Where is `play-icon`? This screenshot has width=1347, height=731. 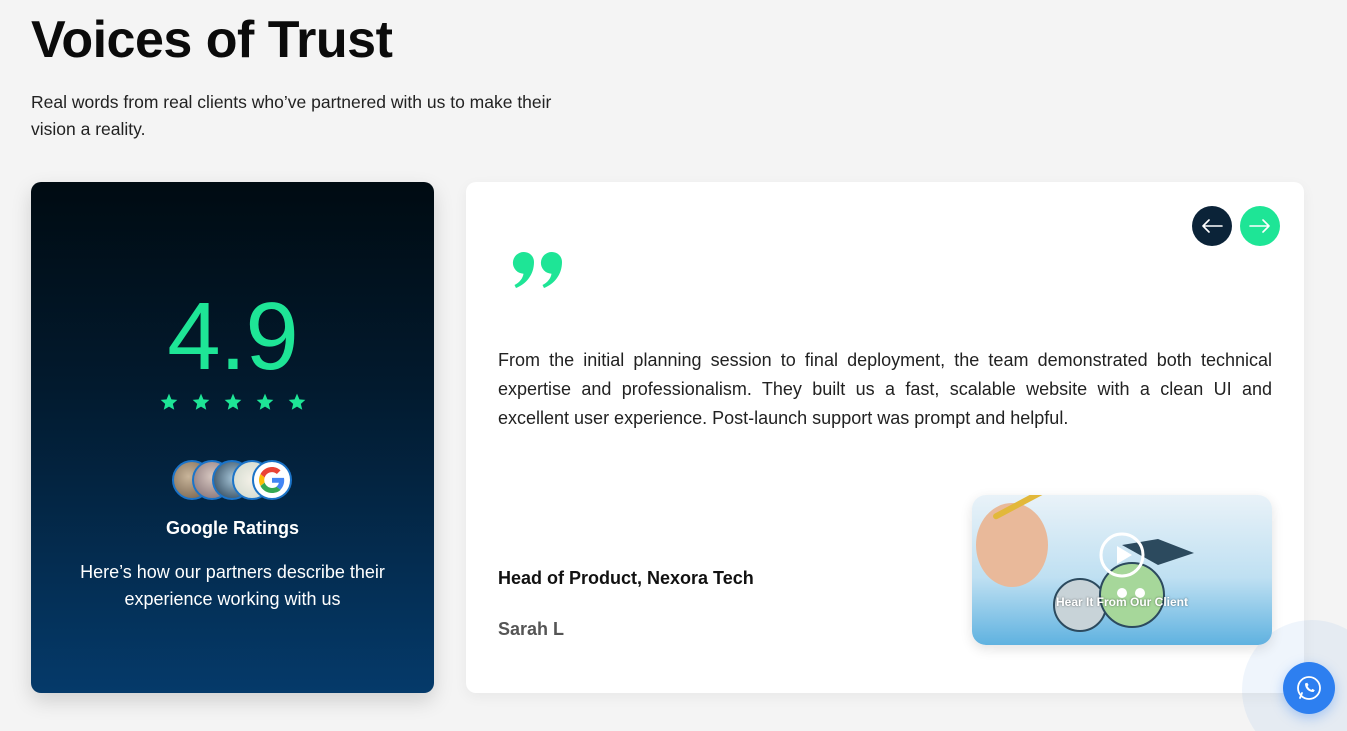
play-icon is located at coordinates (1122, 555).